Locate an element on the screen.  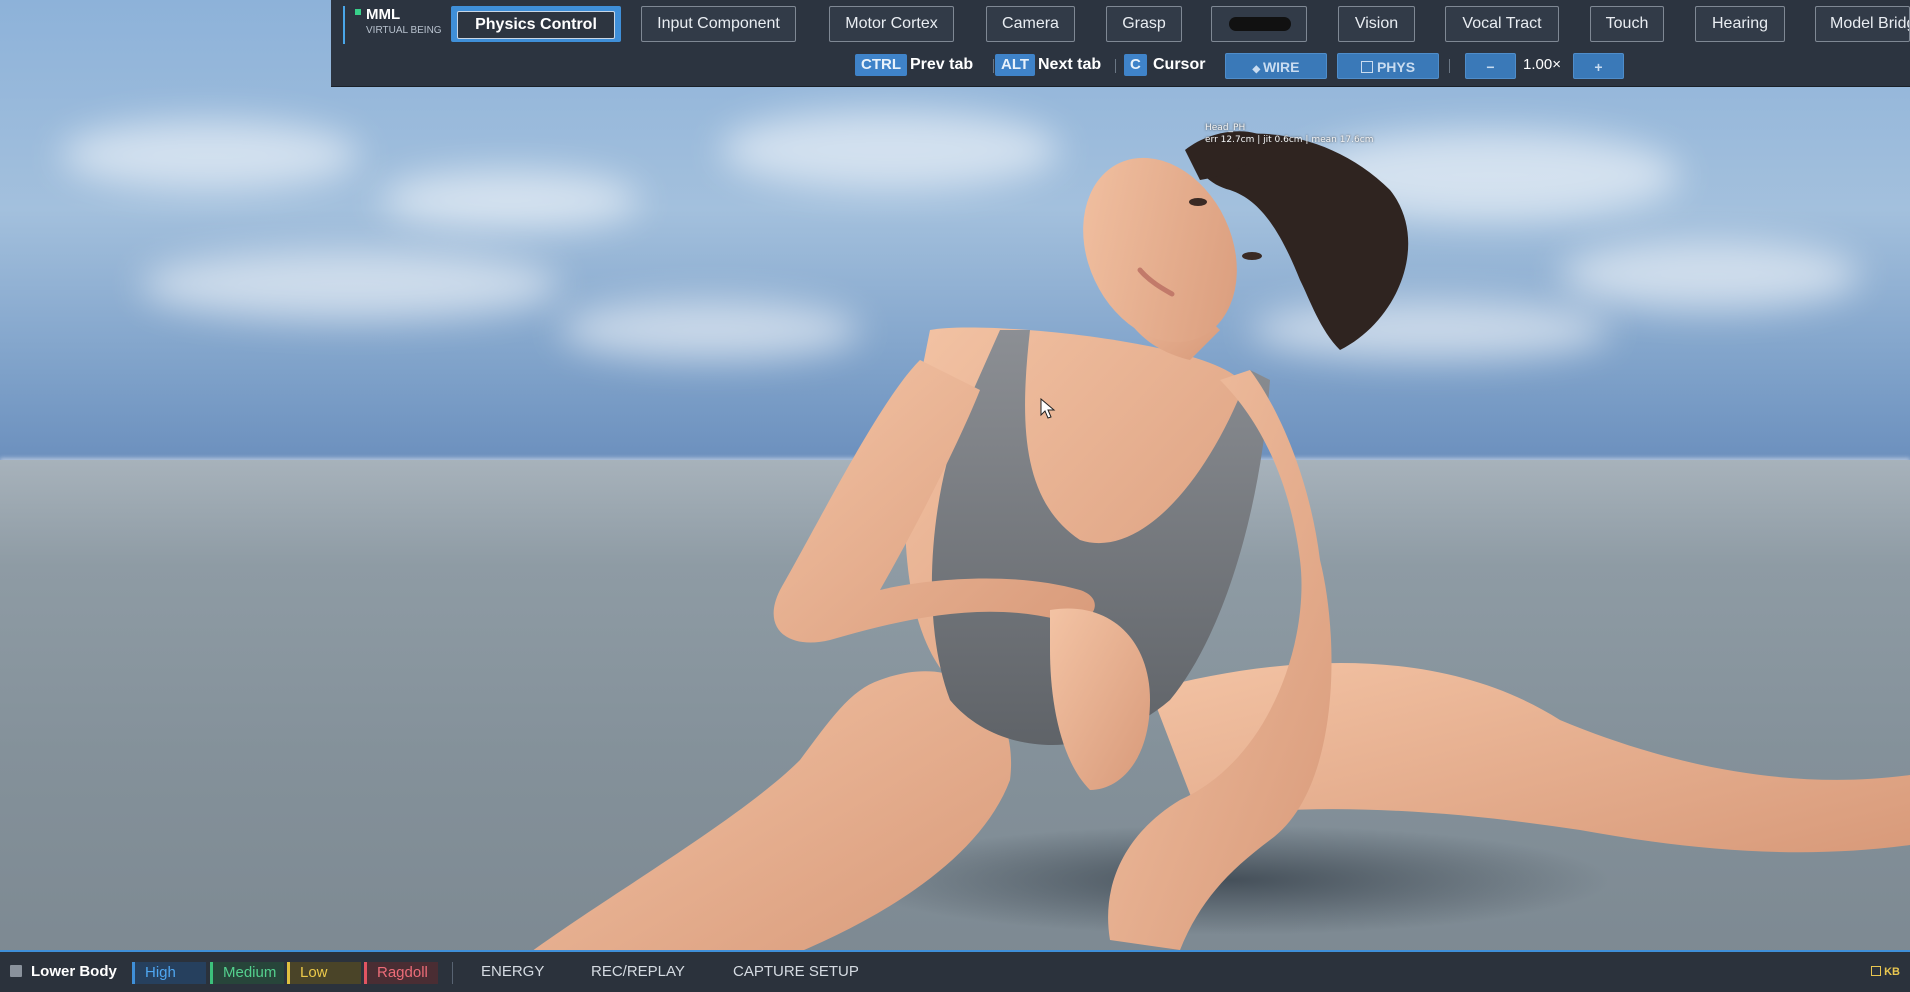
diamond-icon: ◆ is located at coordinates (1257, 69).